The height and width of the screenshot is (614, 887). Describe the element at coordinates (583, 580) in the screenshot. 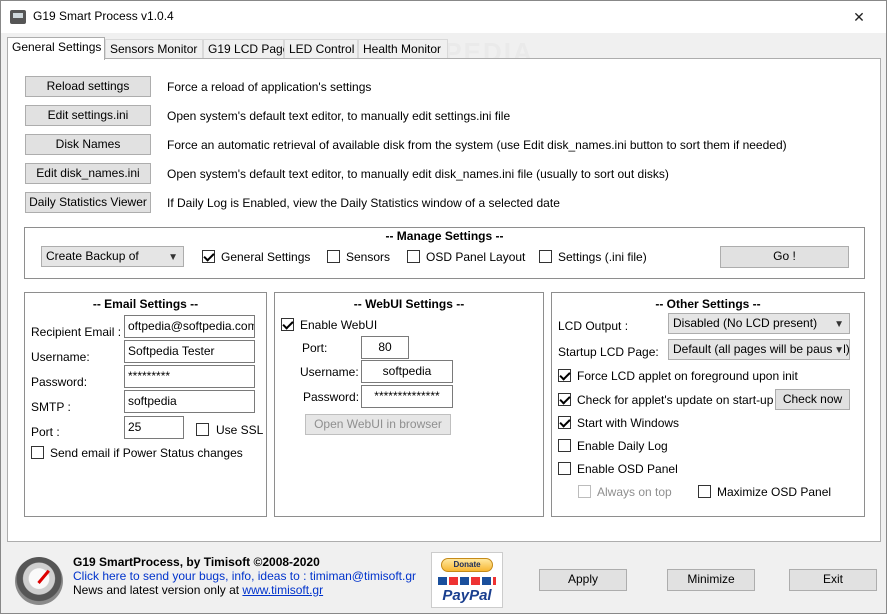

I see `apply-button: Apply` at that location.